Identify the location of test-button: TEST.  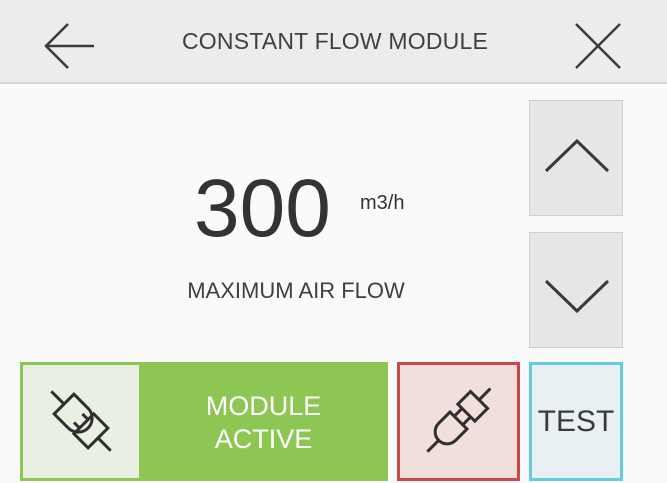
(576, 421).